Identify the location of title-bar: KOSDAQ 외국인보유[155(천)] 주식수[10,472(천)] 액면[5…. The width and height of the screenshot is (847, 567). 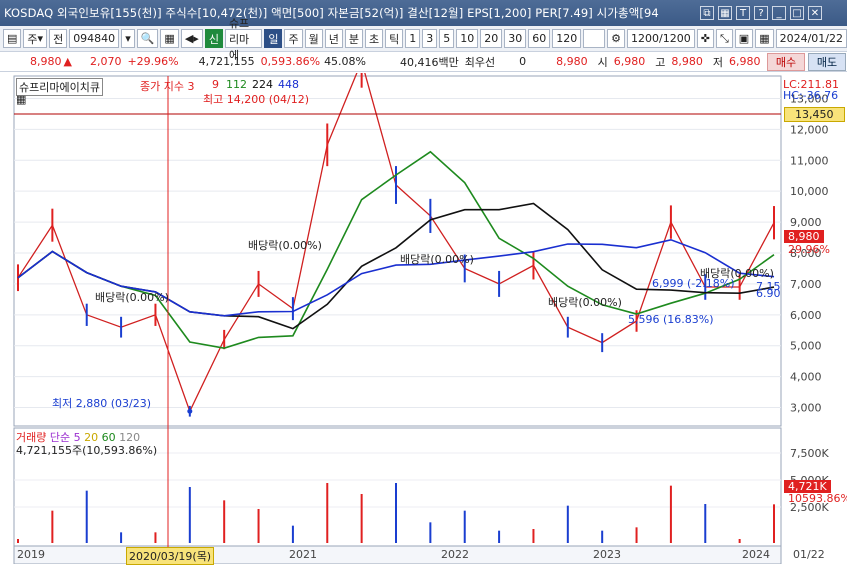
(423, 13).